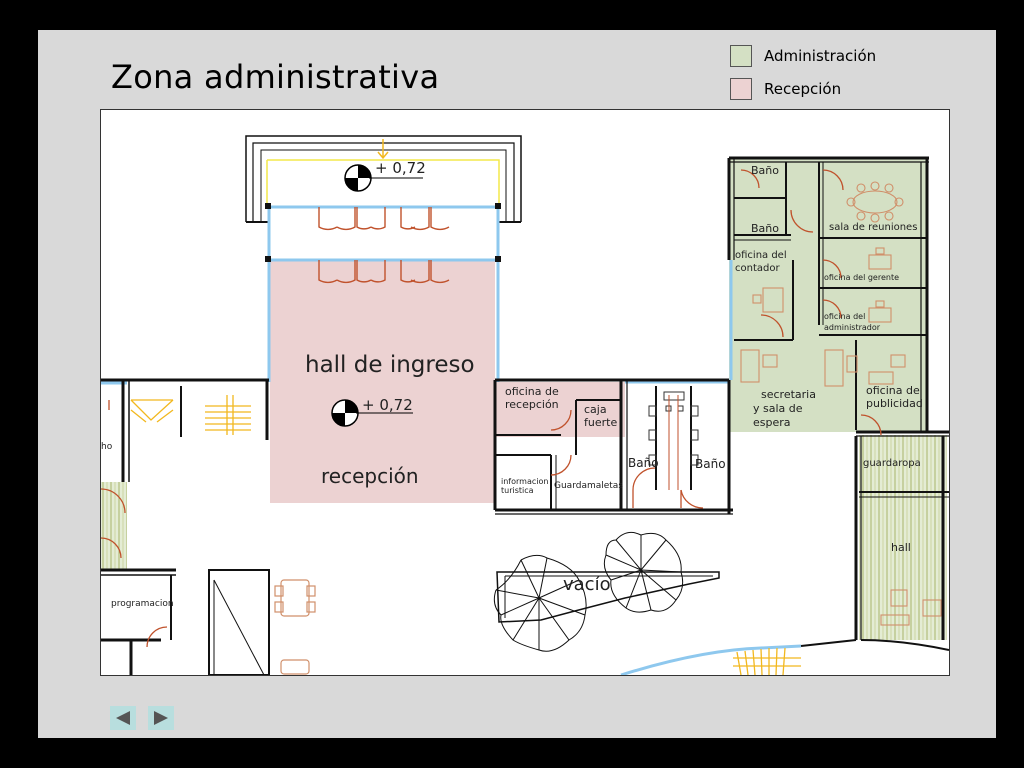 The height and width of the screenshot is (768, 1024). Describe the element at coordinates (107, 447) in the screenshot. I see `room-label-cut: ho` at that location.